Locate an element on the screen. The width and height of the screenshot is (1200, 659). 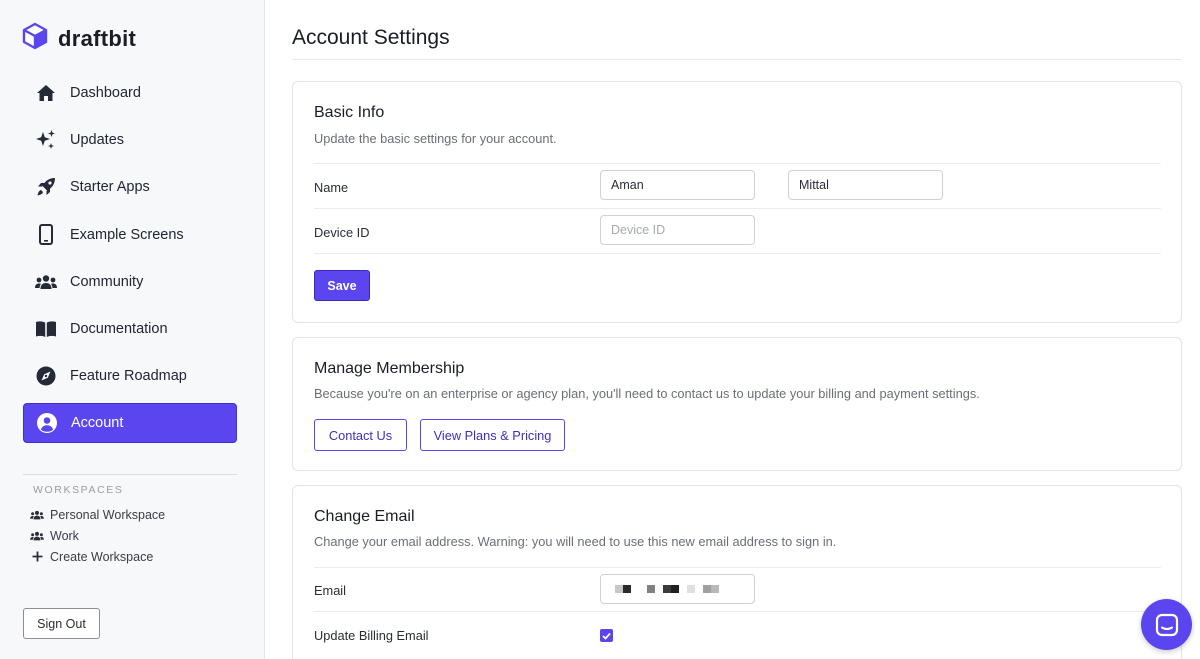
title-divider is located at coordinates (736, 59).